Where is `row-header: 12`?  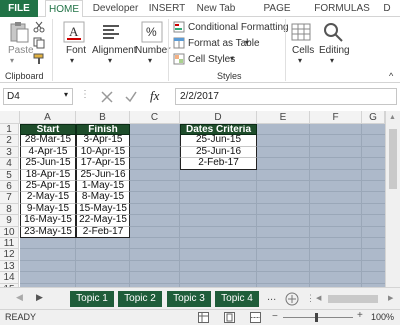 row-header: 12 is located at coordinates (9, 255).